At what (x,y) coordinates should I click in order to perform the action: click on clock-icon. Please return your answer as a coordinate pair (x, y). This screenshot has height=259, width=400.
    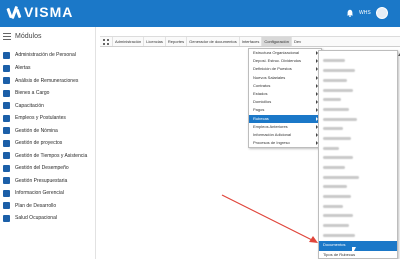
    Looking at the image, I should click on (6, 156).